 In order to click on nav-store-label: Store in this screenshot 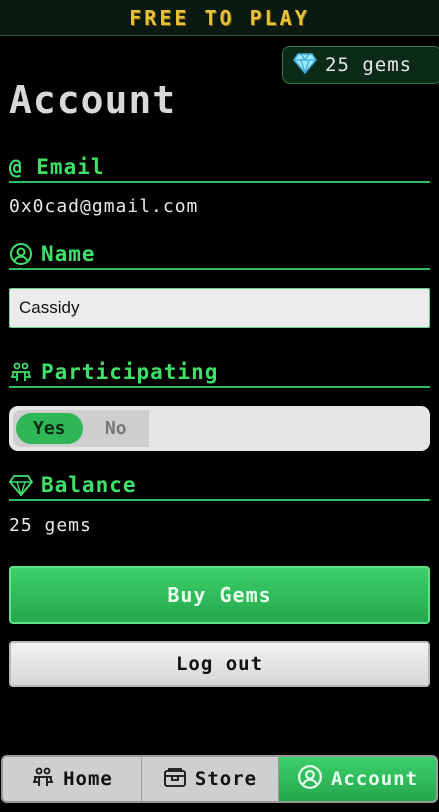, I will do `click(226, 779)`.